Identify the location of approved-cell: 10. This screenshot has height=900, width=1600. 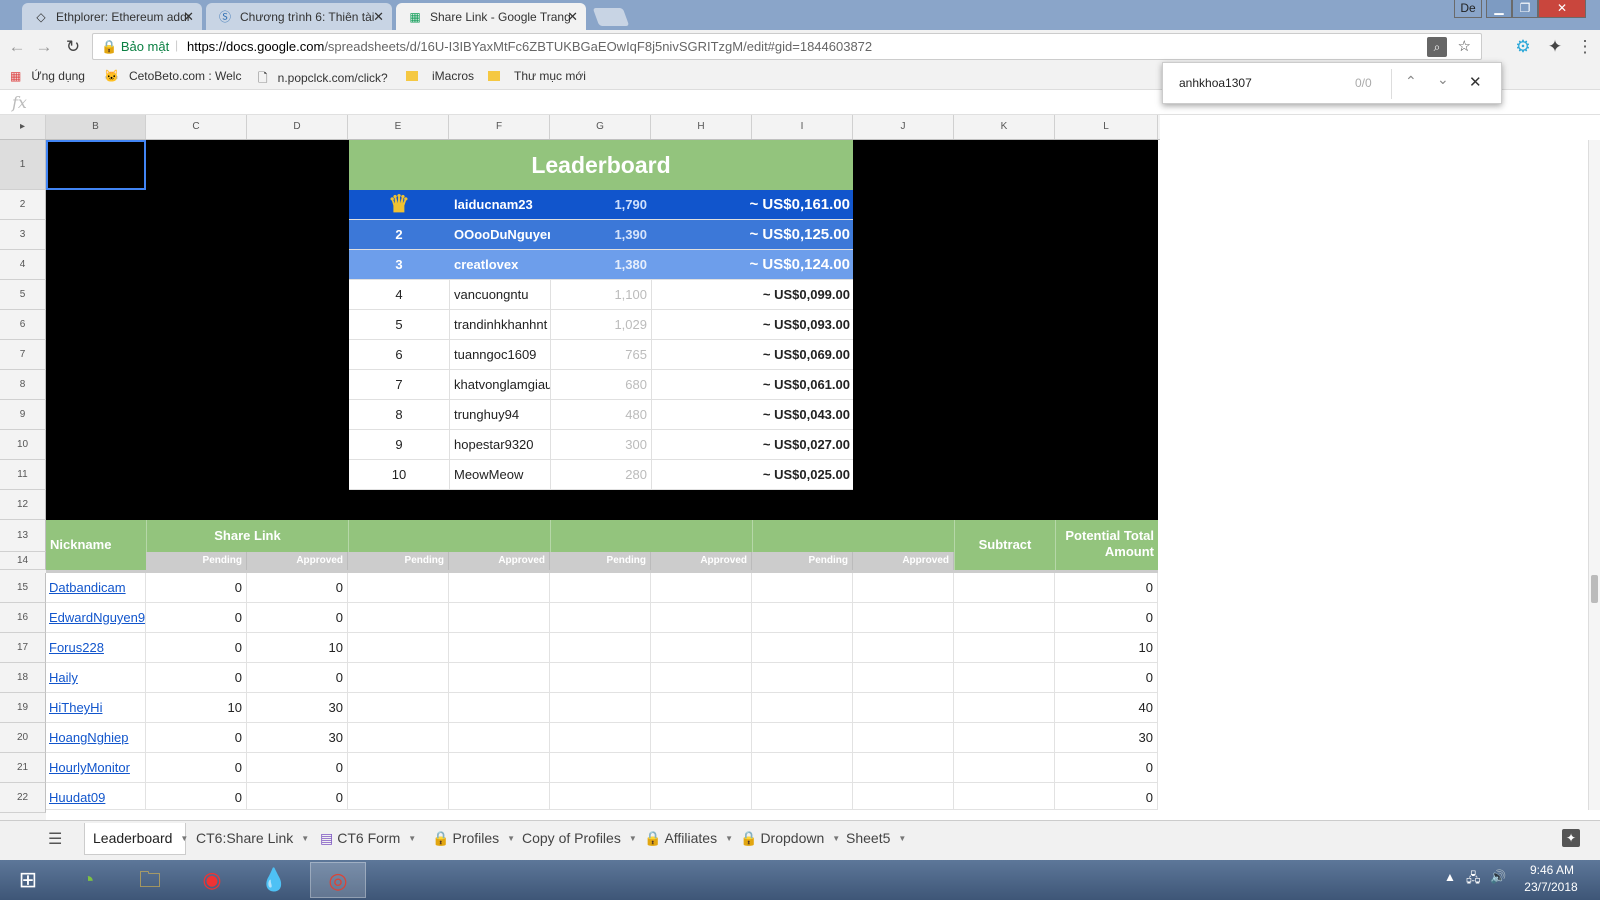
(297, 648).